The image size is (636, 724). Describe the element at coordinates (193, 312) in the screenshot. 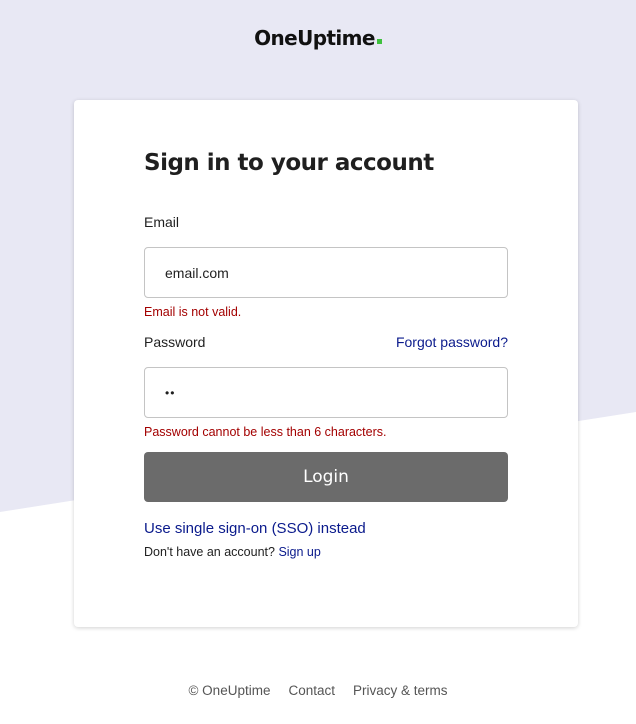

I see `email-error-message: Email is not valid.` at that location.